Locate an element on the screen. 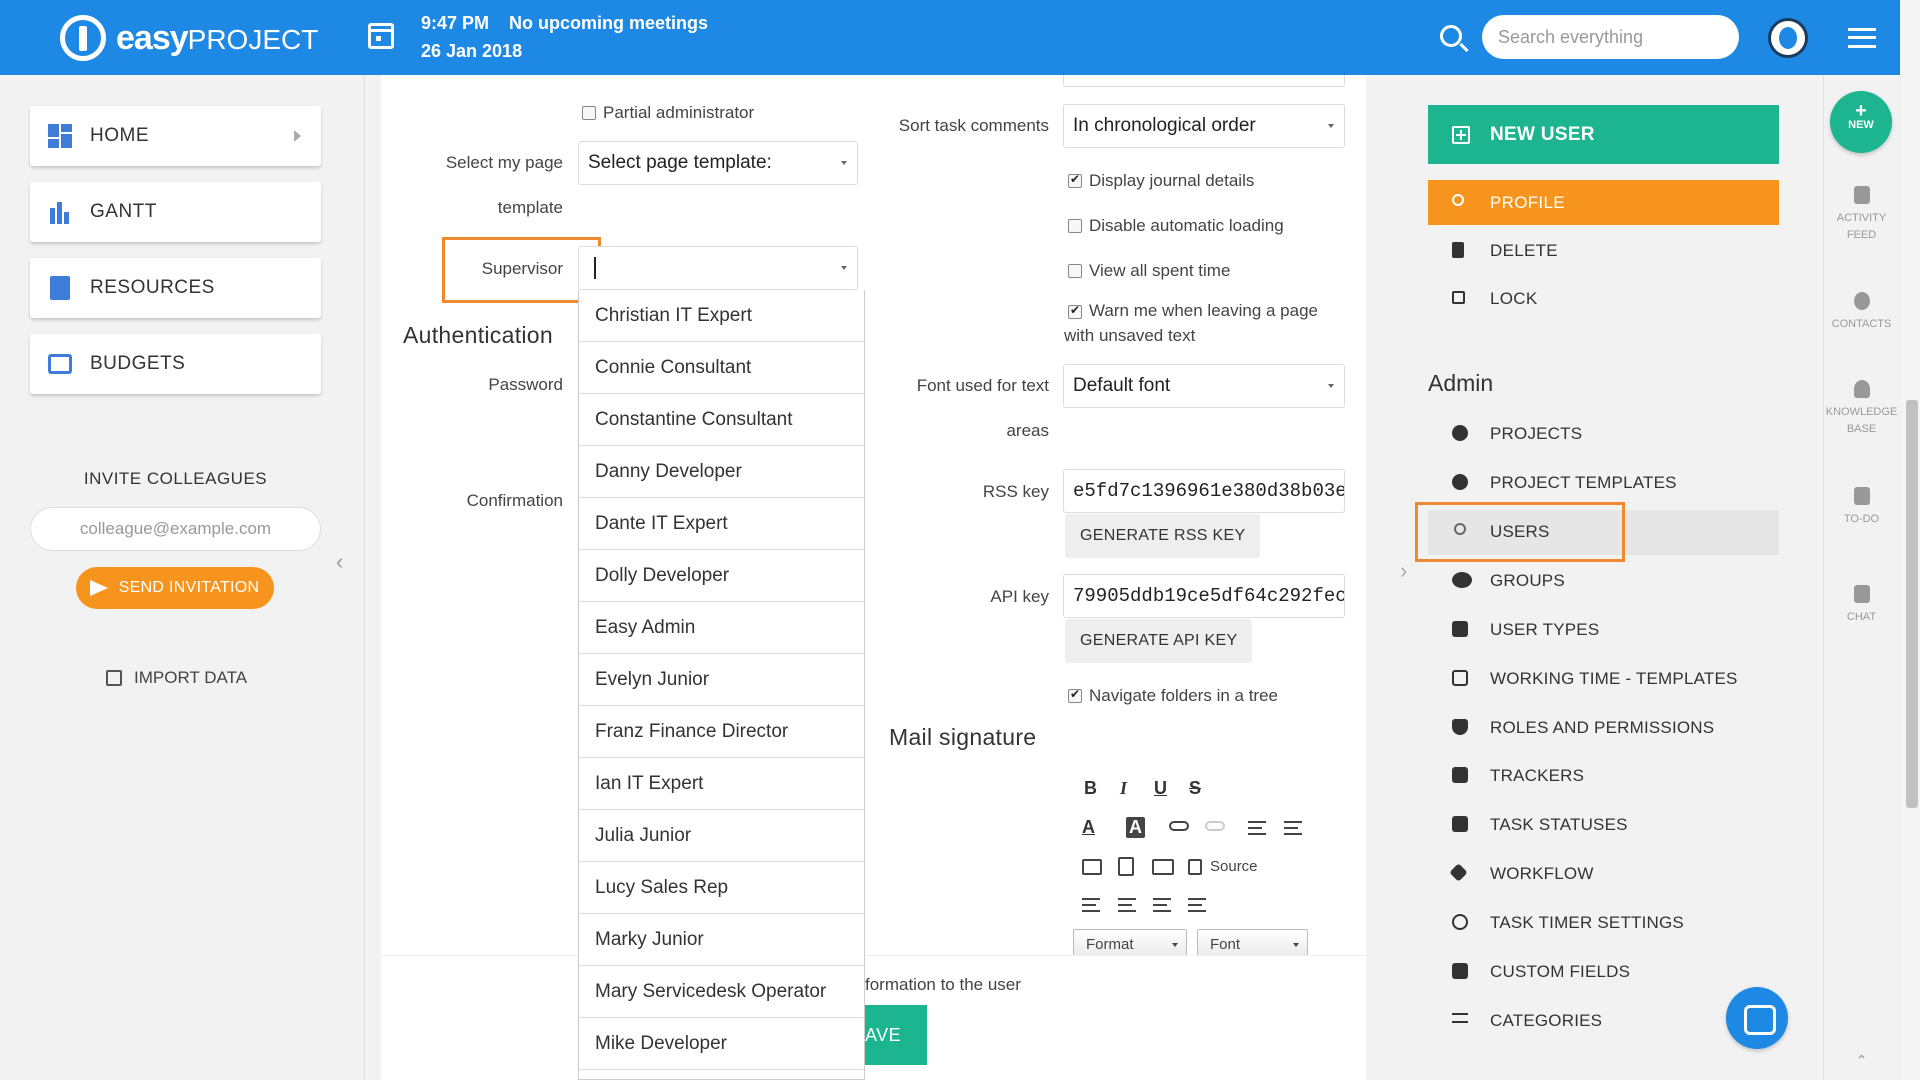 The image size is (1920, 1080). partial-admin-checkbox is located at coordinates (589, 113).